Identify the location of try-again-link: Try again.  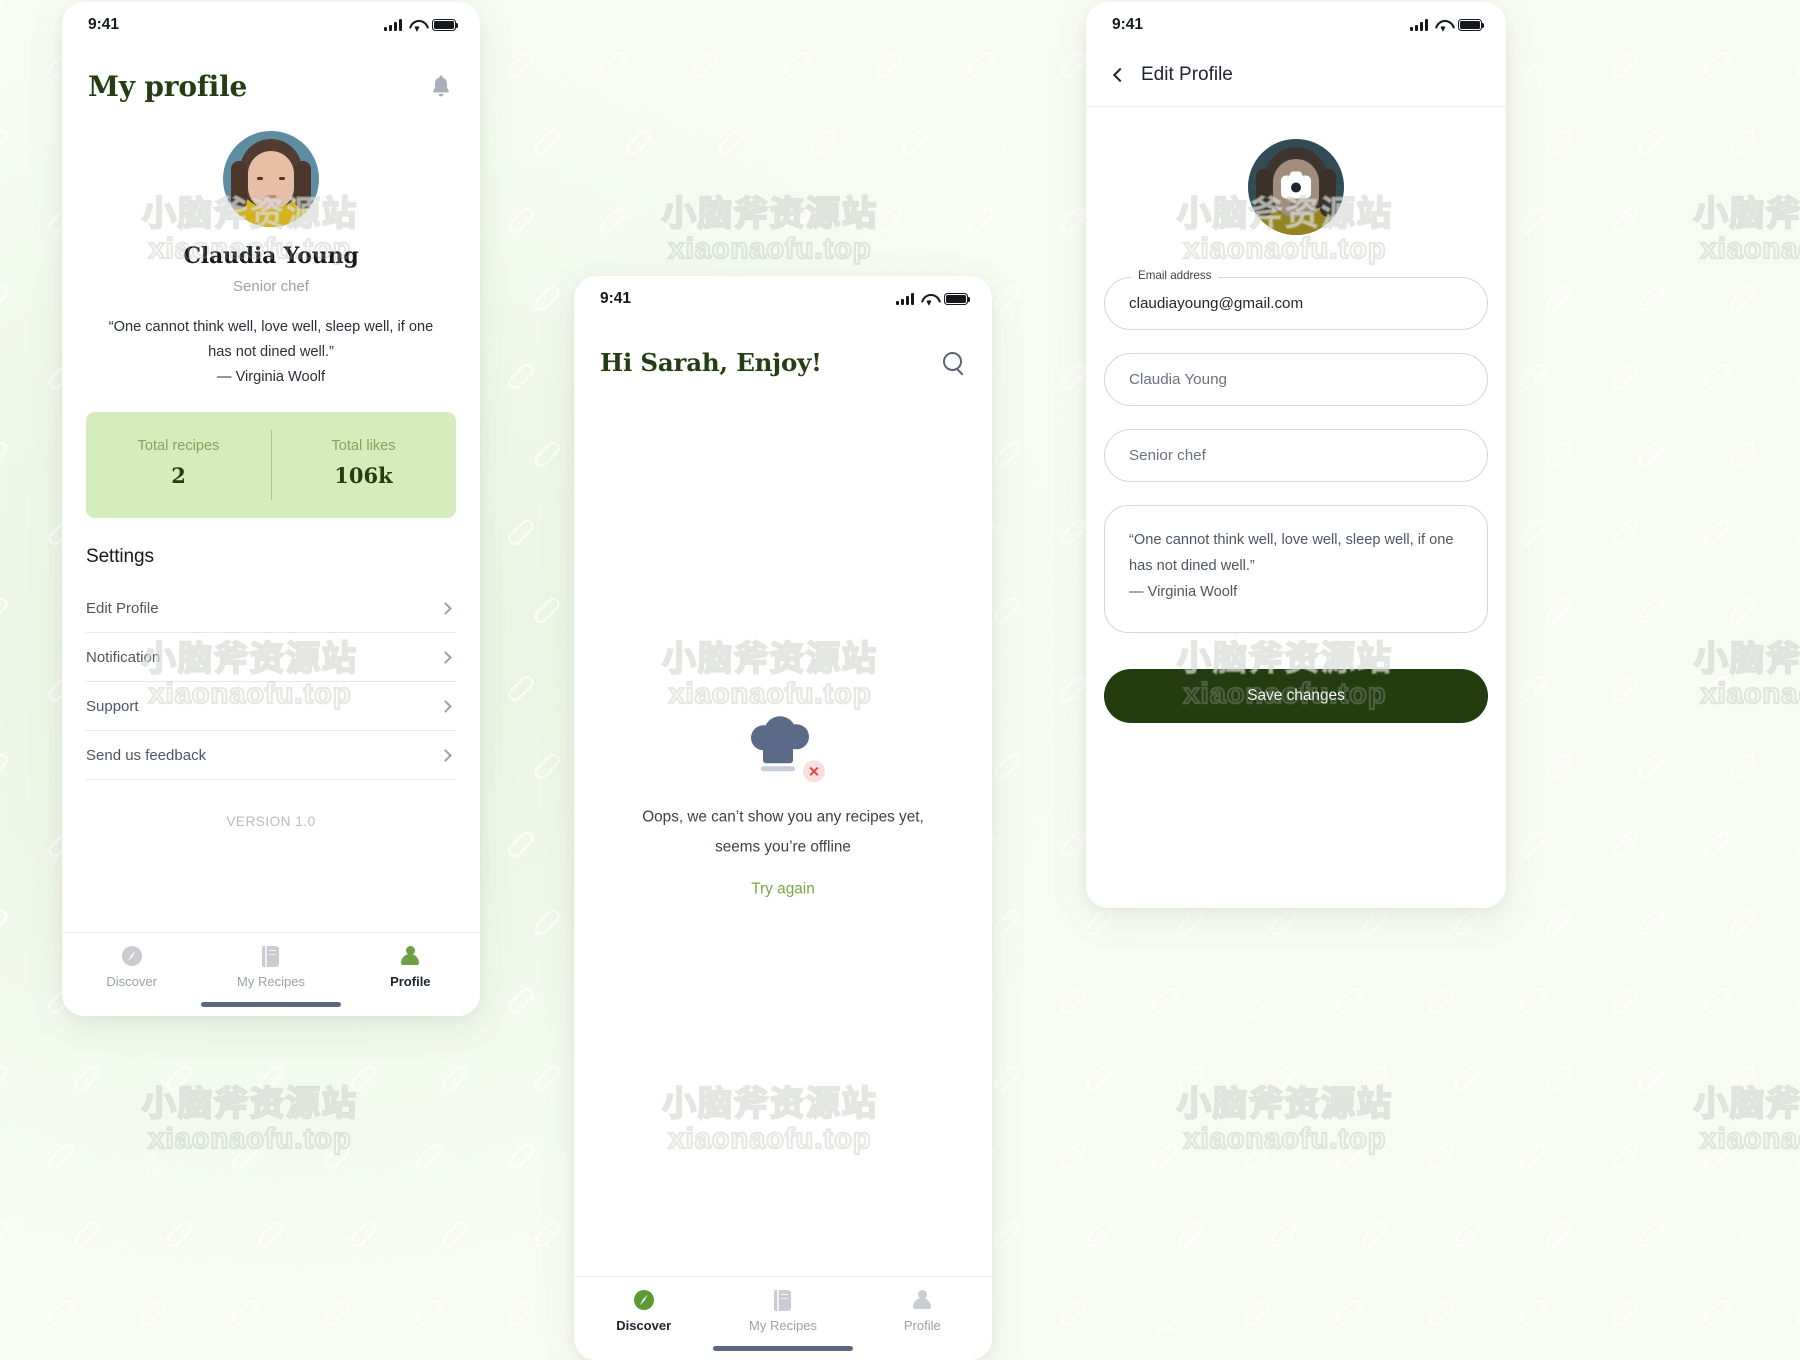
(783, 889).